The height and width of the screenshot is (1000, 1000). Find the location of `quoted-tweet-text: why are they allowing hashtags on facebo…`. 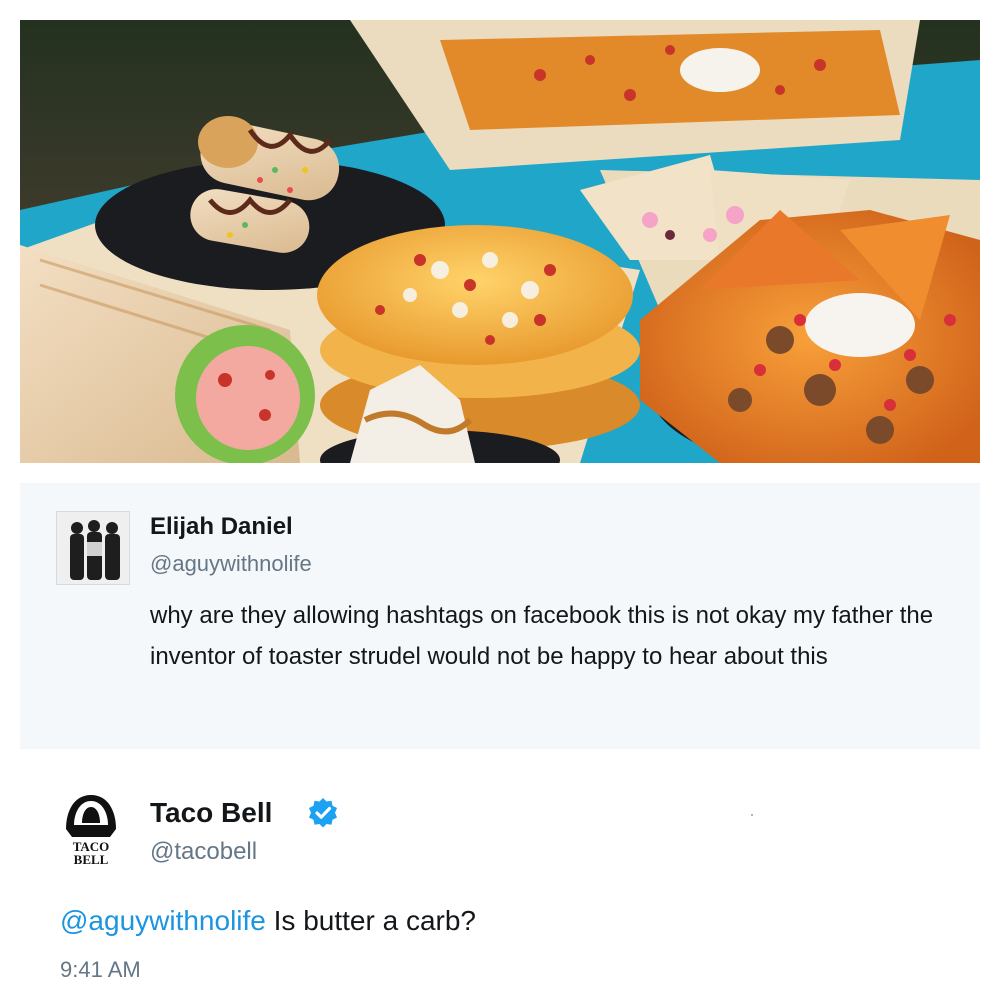

quoted-tweet-text: why are they allowing hashtags on facebo… is located at coordinates (542, 636).